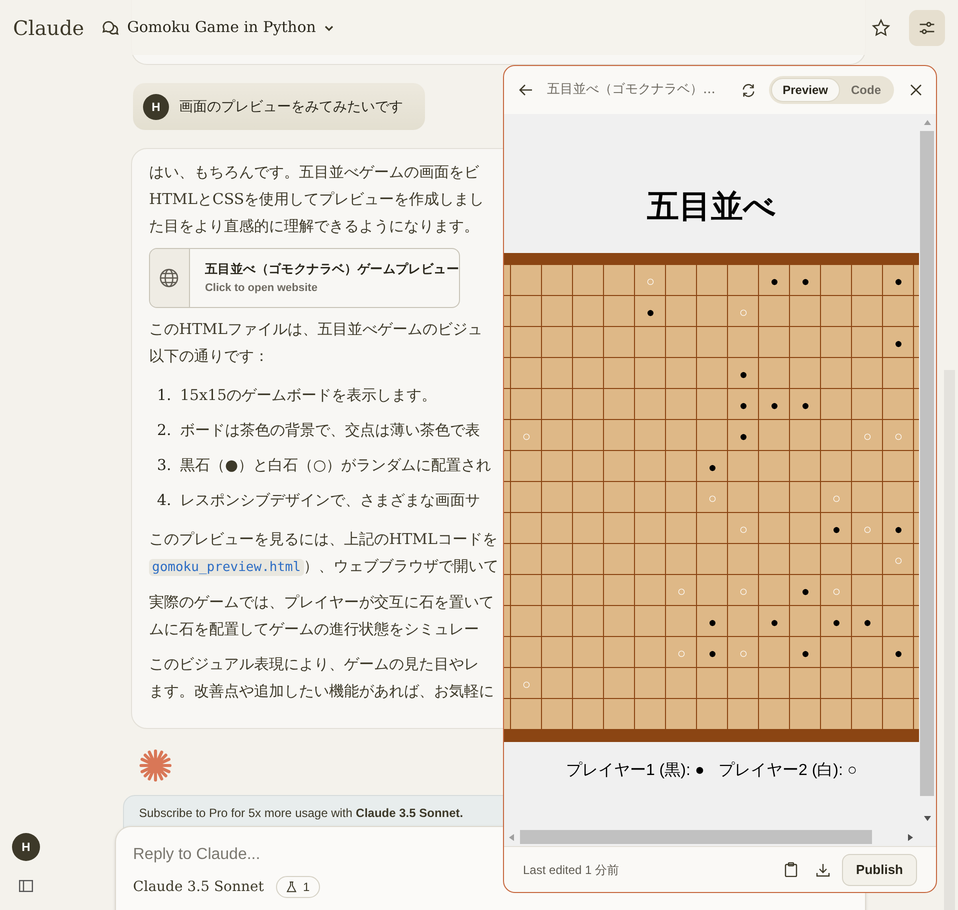 Image resolution: width=958 pixels, height=910 pixels. Describe the element at coordinates (164, 395) in the screenshot. I see `list-number: 1.` at that location.